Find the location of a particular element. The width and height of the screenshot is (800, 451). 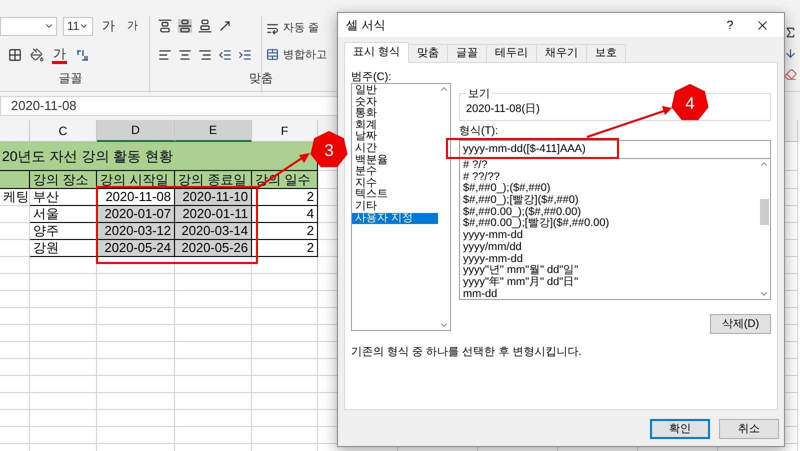

format-item: # ??/?? is located at coordinates (610, 178).